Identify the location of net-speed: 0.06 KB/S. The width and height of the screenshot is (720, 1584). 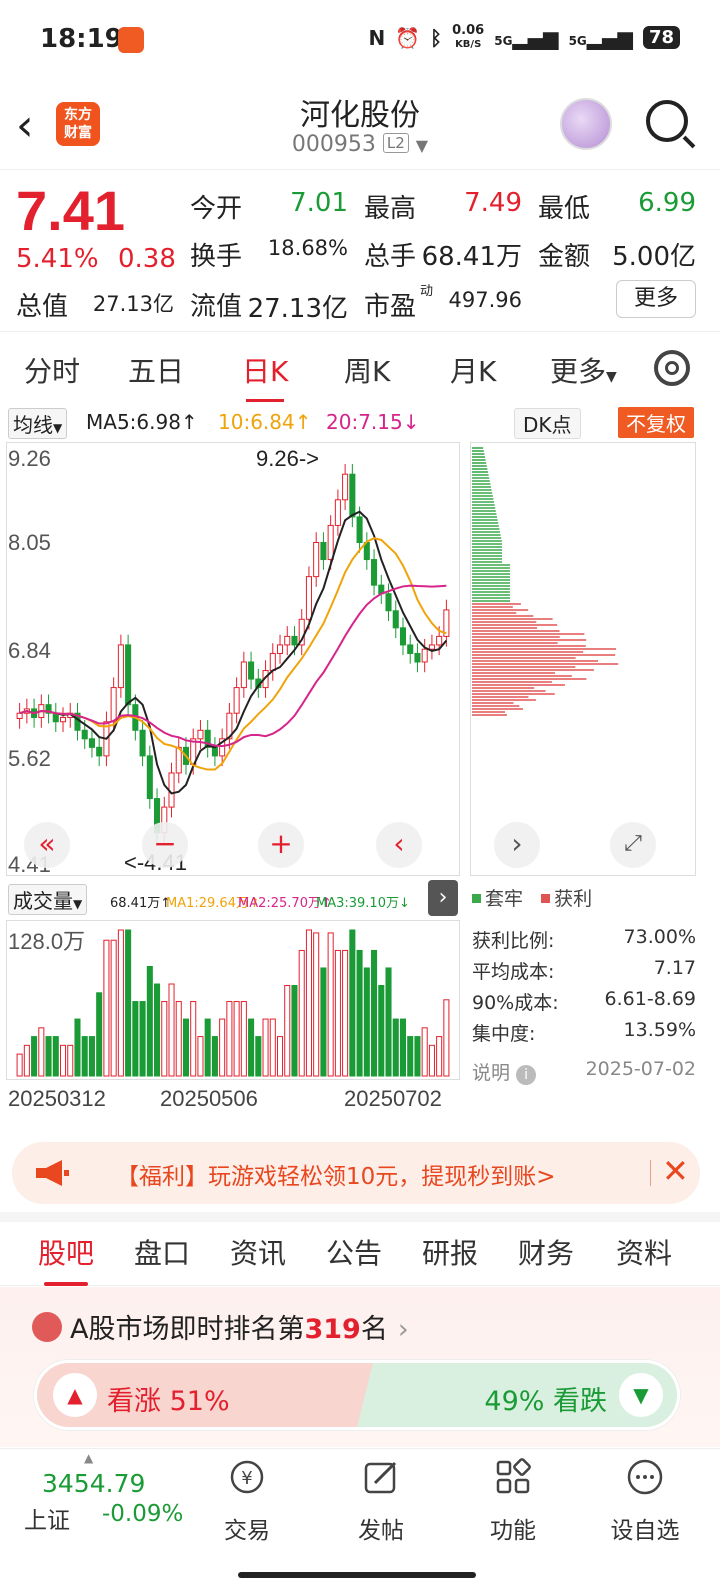
(468, 36).